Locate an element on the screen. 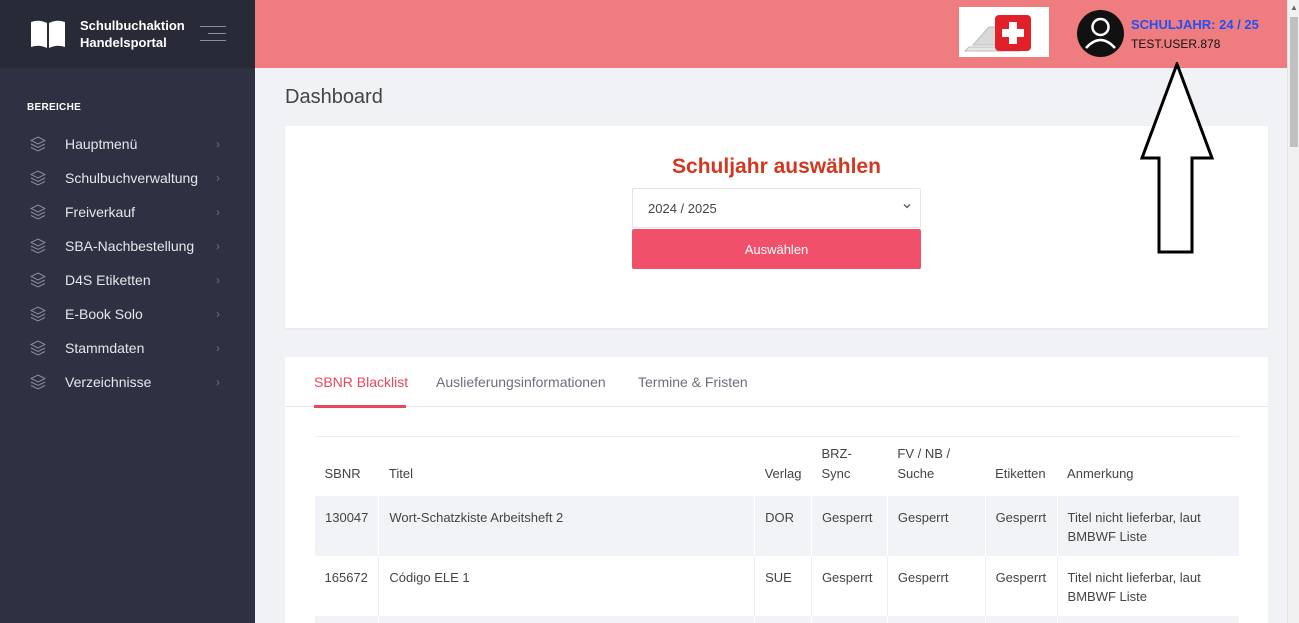 Image resolution: width=1299 pixels, height=623 pixels. page-scrollbar: ▲ is located at coordinates (1293, 311).